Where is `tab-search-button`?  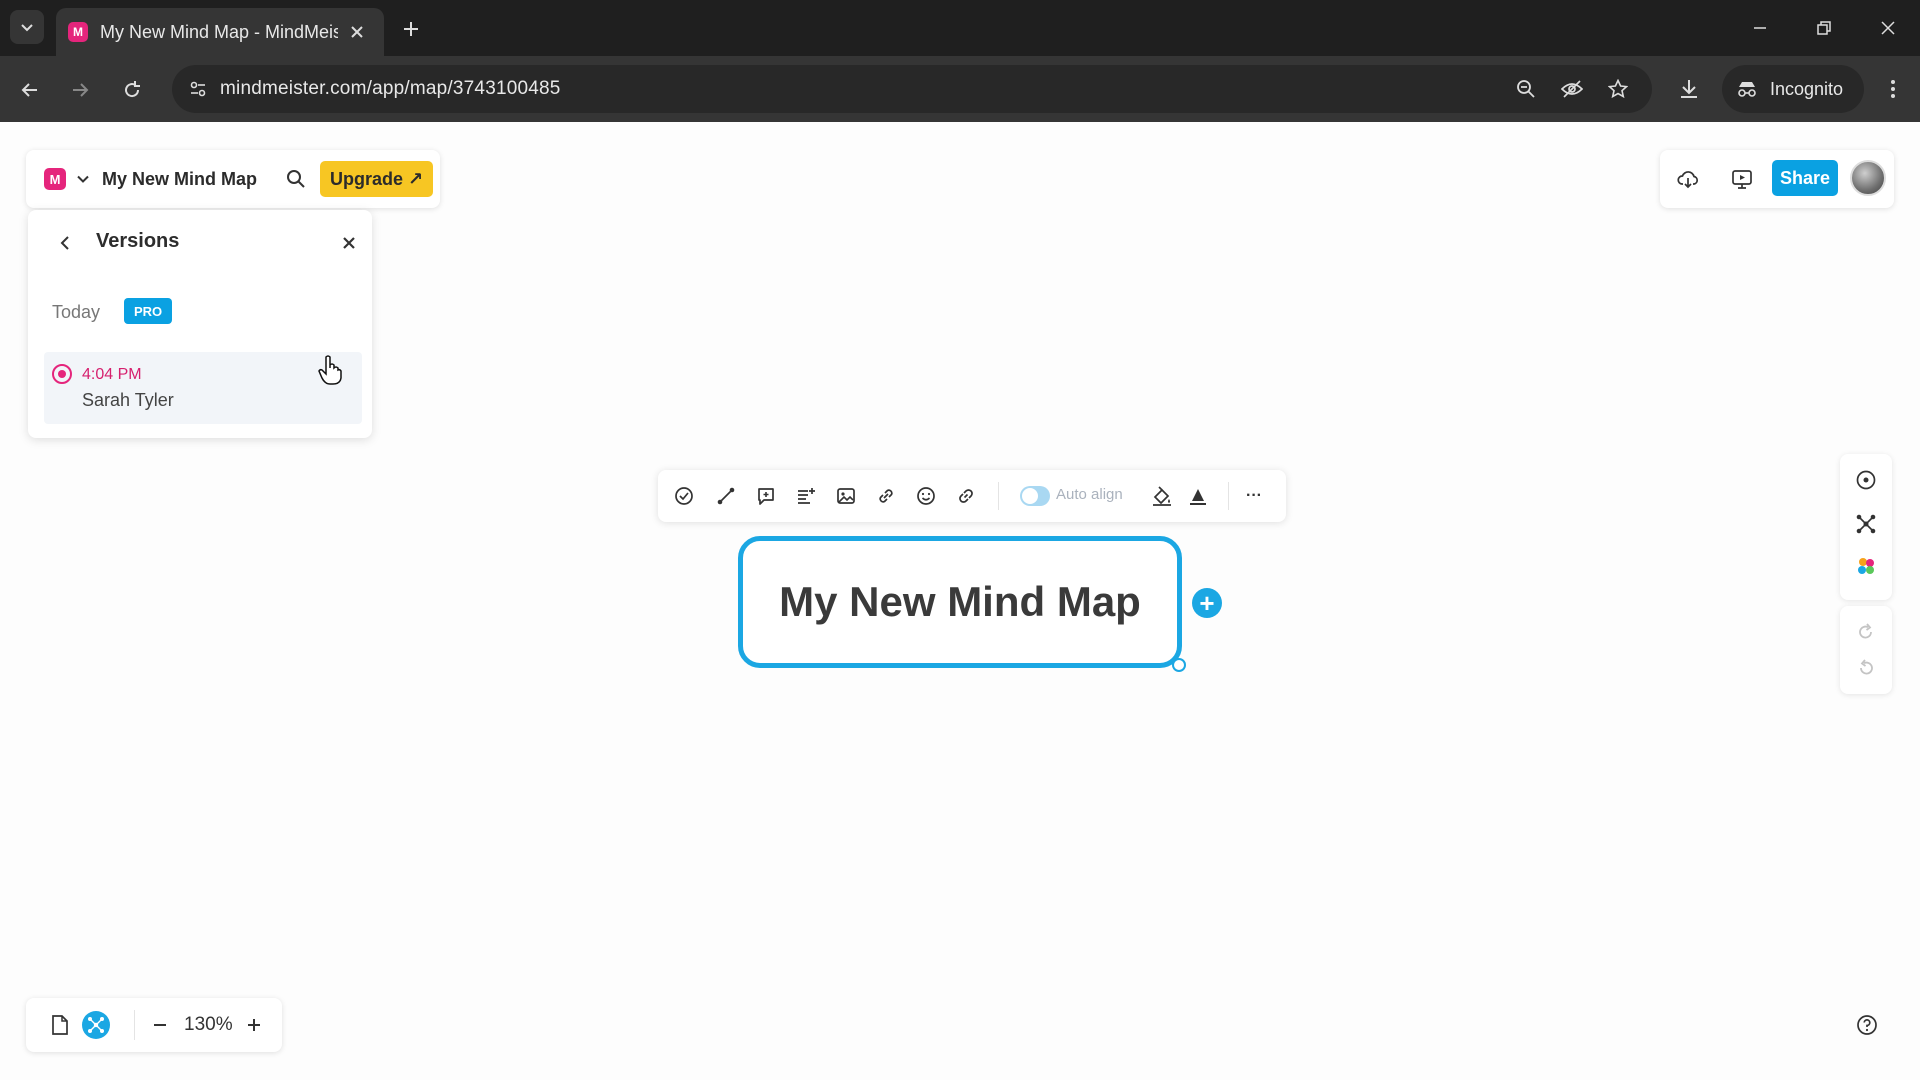 tab-search-button is located at coordinates (27, 27).